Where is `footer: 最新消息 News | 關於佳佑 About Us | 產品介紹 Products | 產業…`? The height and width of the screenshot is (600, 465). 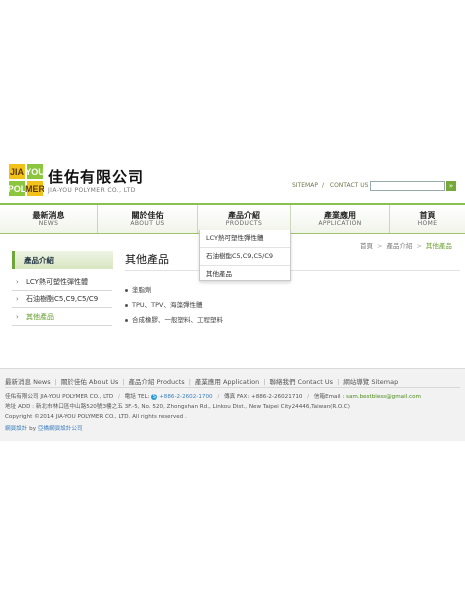 footer: 最新消息 News | 關於佳佑 About Us | 產品介紹 Products | 產業… is located at coordinates (232, 404).